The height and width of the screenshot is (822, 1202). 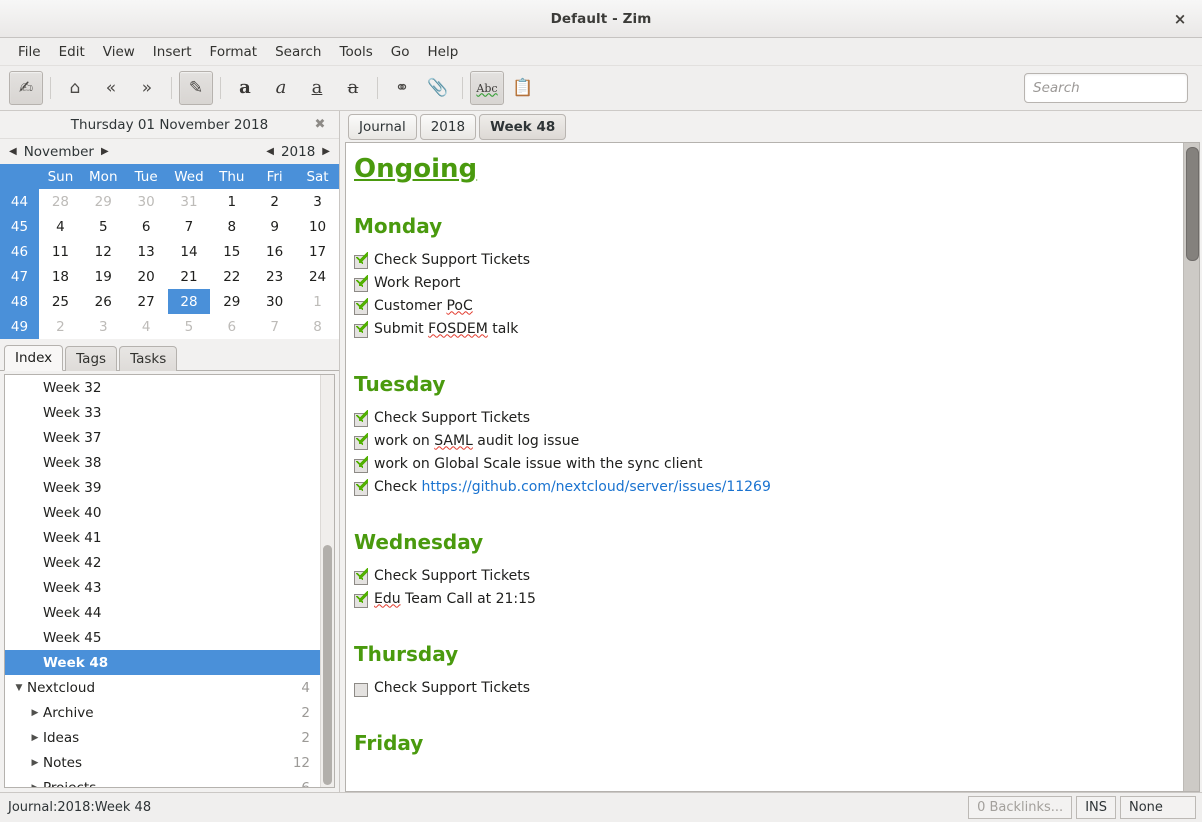 What do you see at coordinates (189, 276) in the screenshot?
I see `calendar-day: 21` at bounding box center [189, 276].